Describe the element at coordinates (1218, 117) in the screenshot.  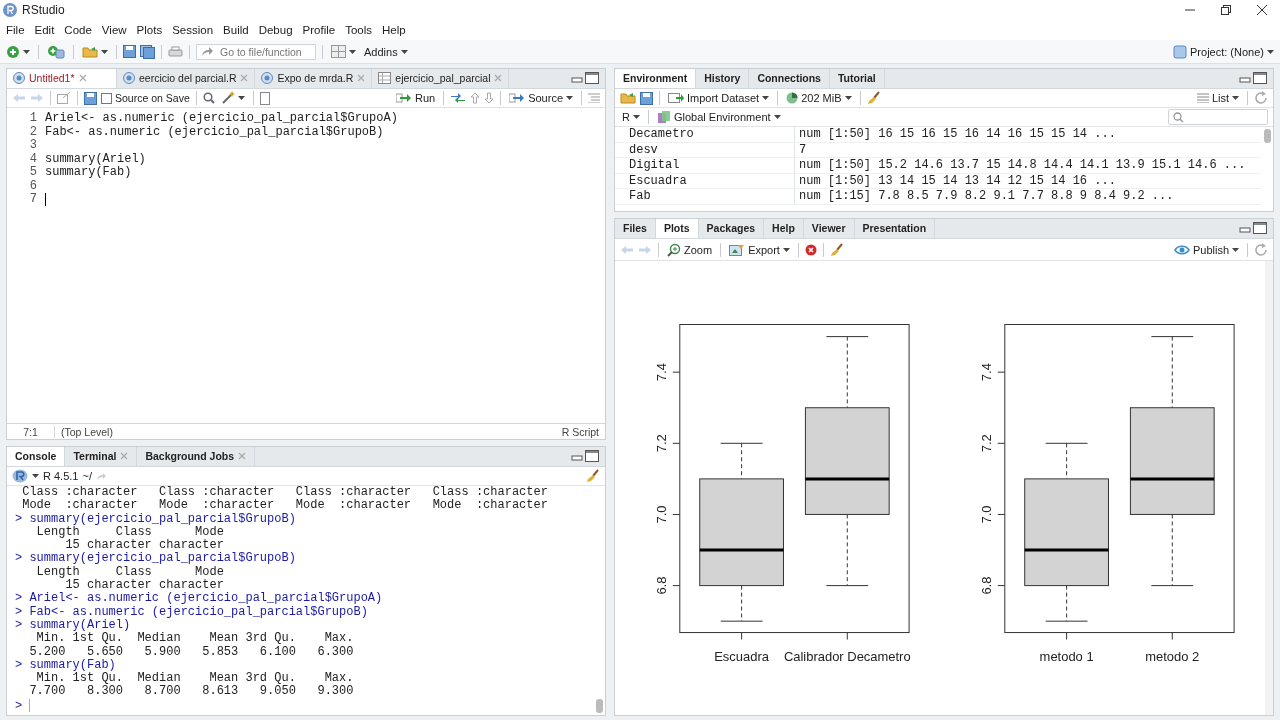
I see `search-field` at that location.